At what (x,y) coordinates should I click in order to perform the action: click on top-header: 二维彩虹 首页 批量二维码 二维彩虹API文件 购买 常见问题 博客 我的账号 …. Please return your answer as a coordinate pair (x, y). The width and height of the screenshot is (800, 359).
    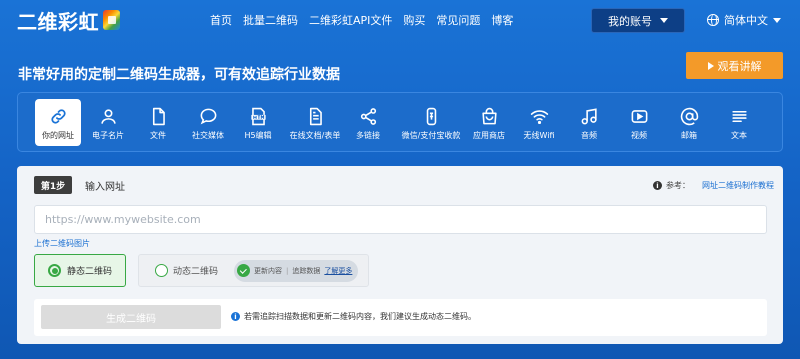
    Looking at the image, I should click on (400, 20).